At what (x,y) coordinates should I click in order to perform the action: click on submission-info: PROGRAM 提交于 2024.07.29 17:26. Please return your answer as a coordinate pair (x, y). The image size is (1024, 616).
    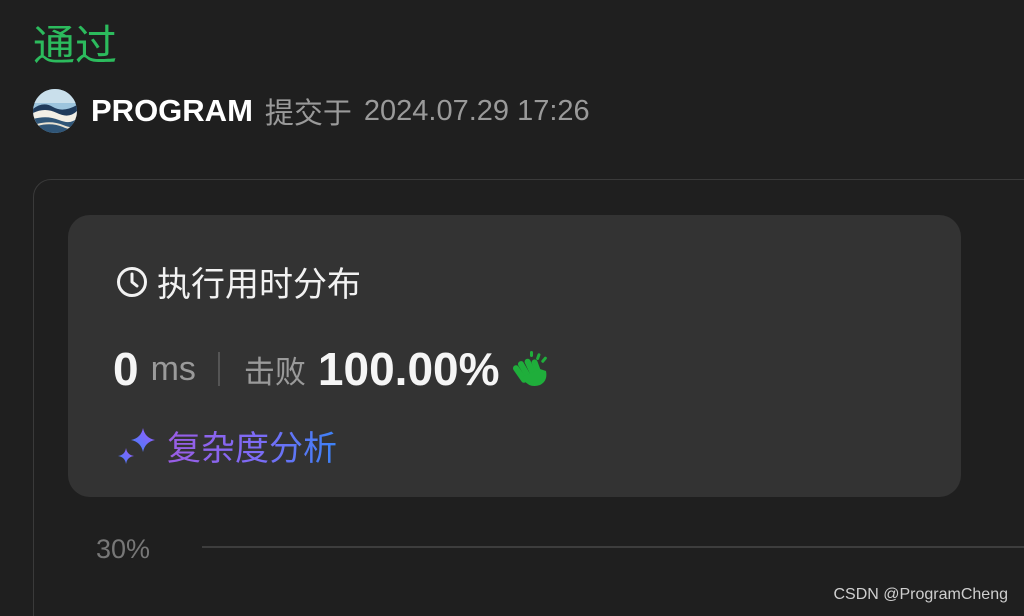
    Looking at the image, I should click on (311, 111).